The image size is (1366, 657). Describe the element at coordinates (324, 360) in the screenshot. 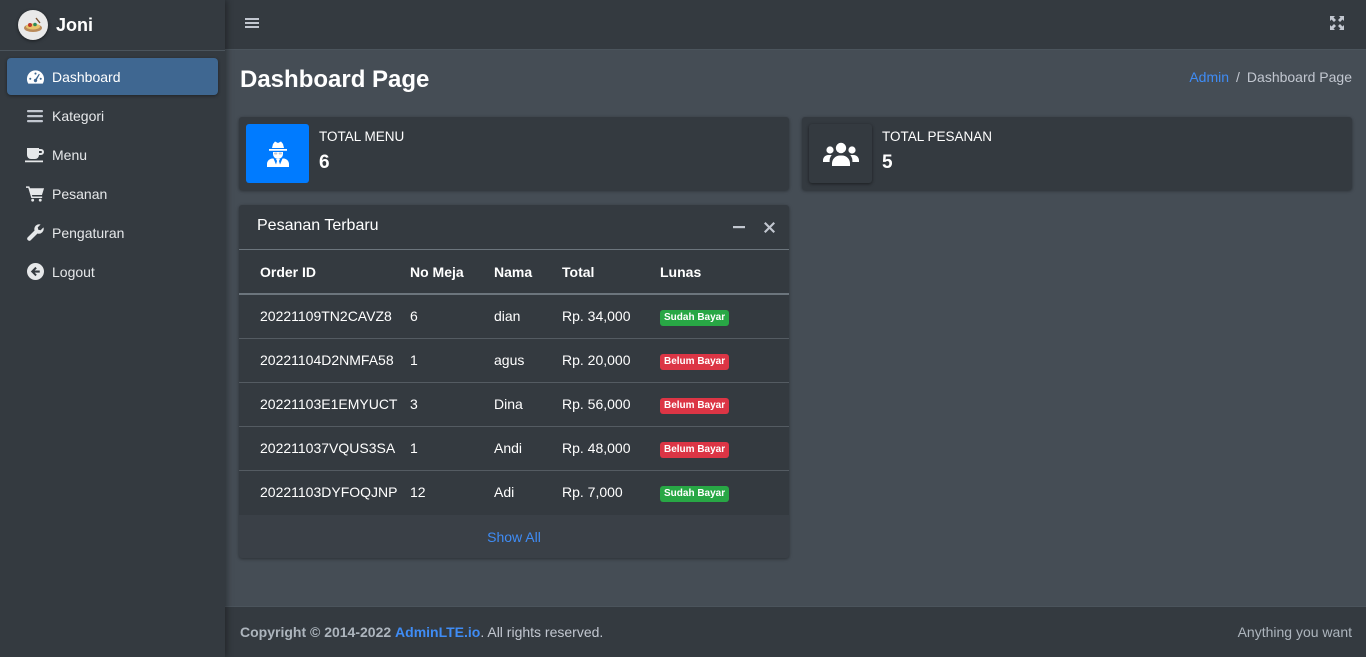

I see `order-id-cell: 20221104D2NMFA58` at that location.